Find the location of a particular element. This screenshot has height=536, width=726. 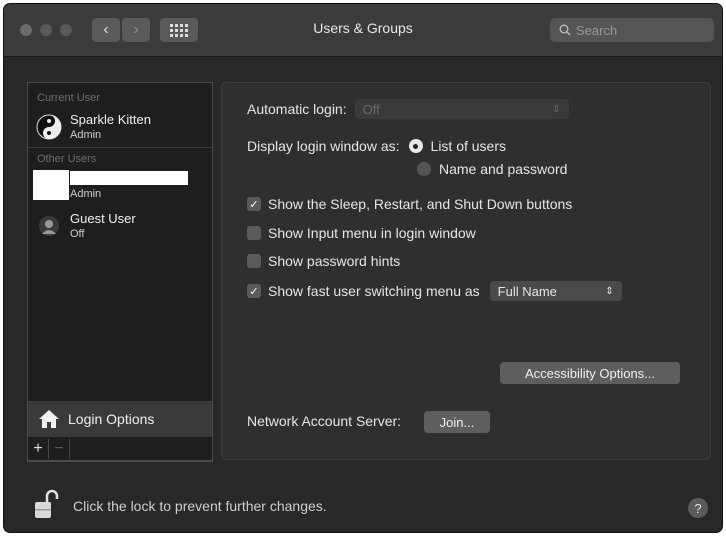

current-user-name: Sparkle Kitten is located at coordinates (110, 119).